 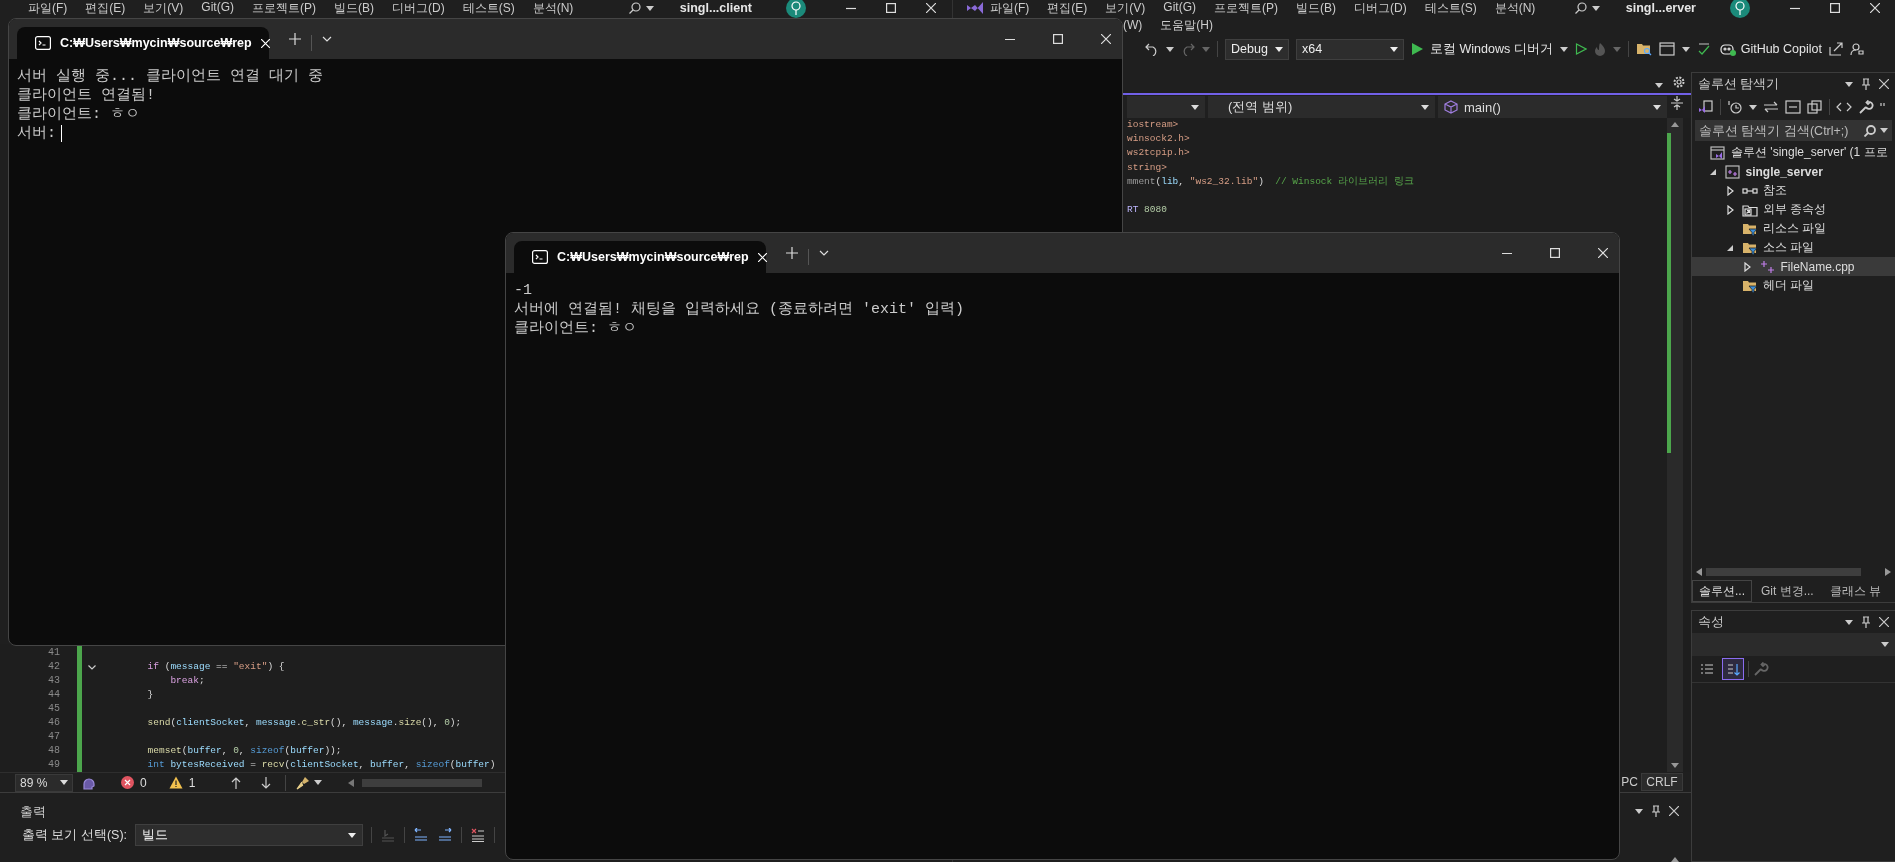 What do you see at coordinates (1188, 49) in the screenshot?
I see `redo-icon` at bounding box center [1188, 49].